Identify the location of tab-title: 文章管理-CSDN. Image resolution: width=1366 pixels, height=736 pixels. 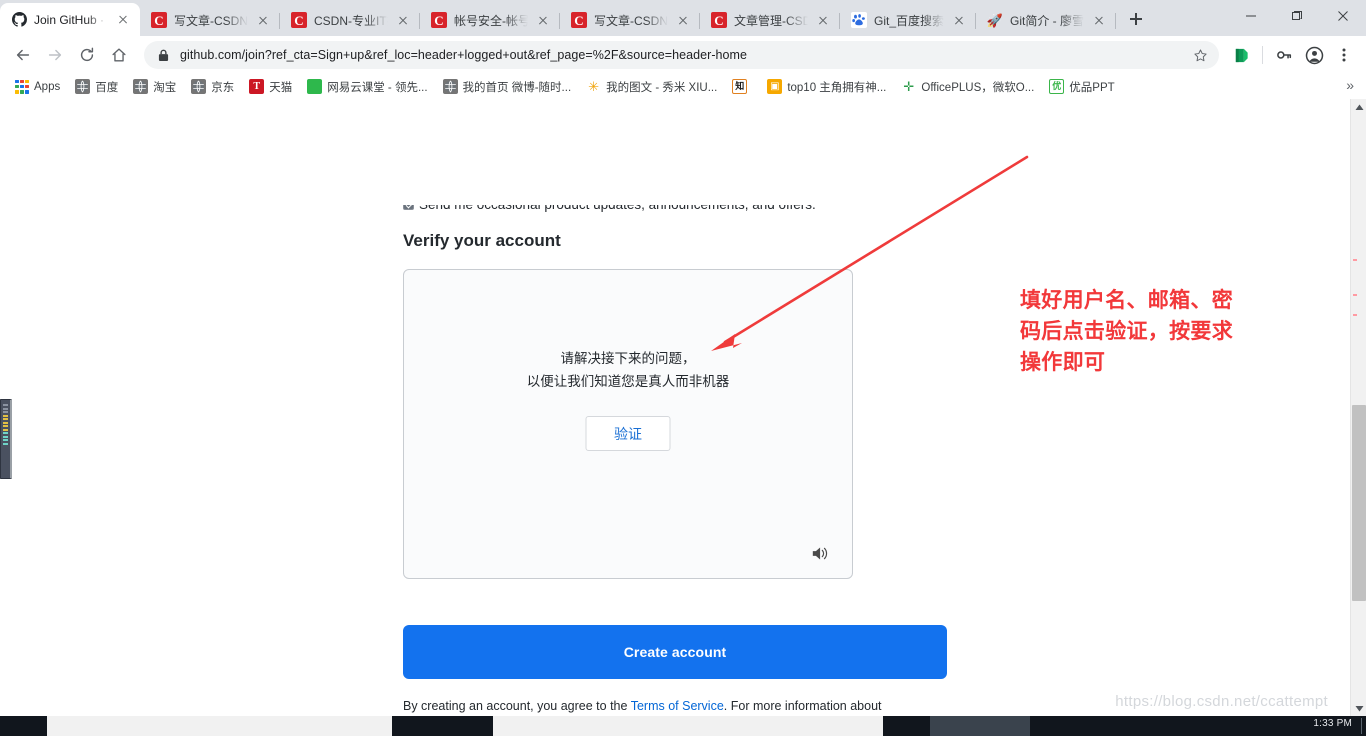
(771, 20).